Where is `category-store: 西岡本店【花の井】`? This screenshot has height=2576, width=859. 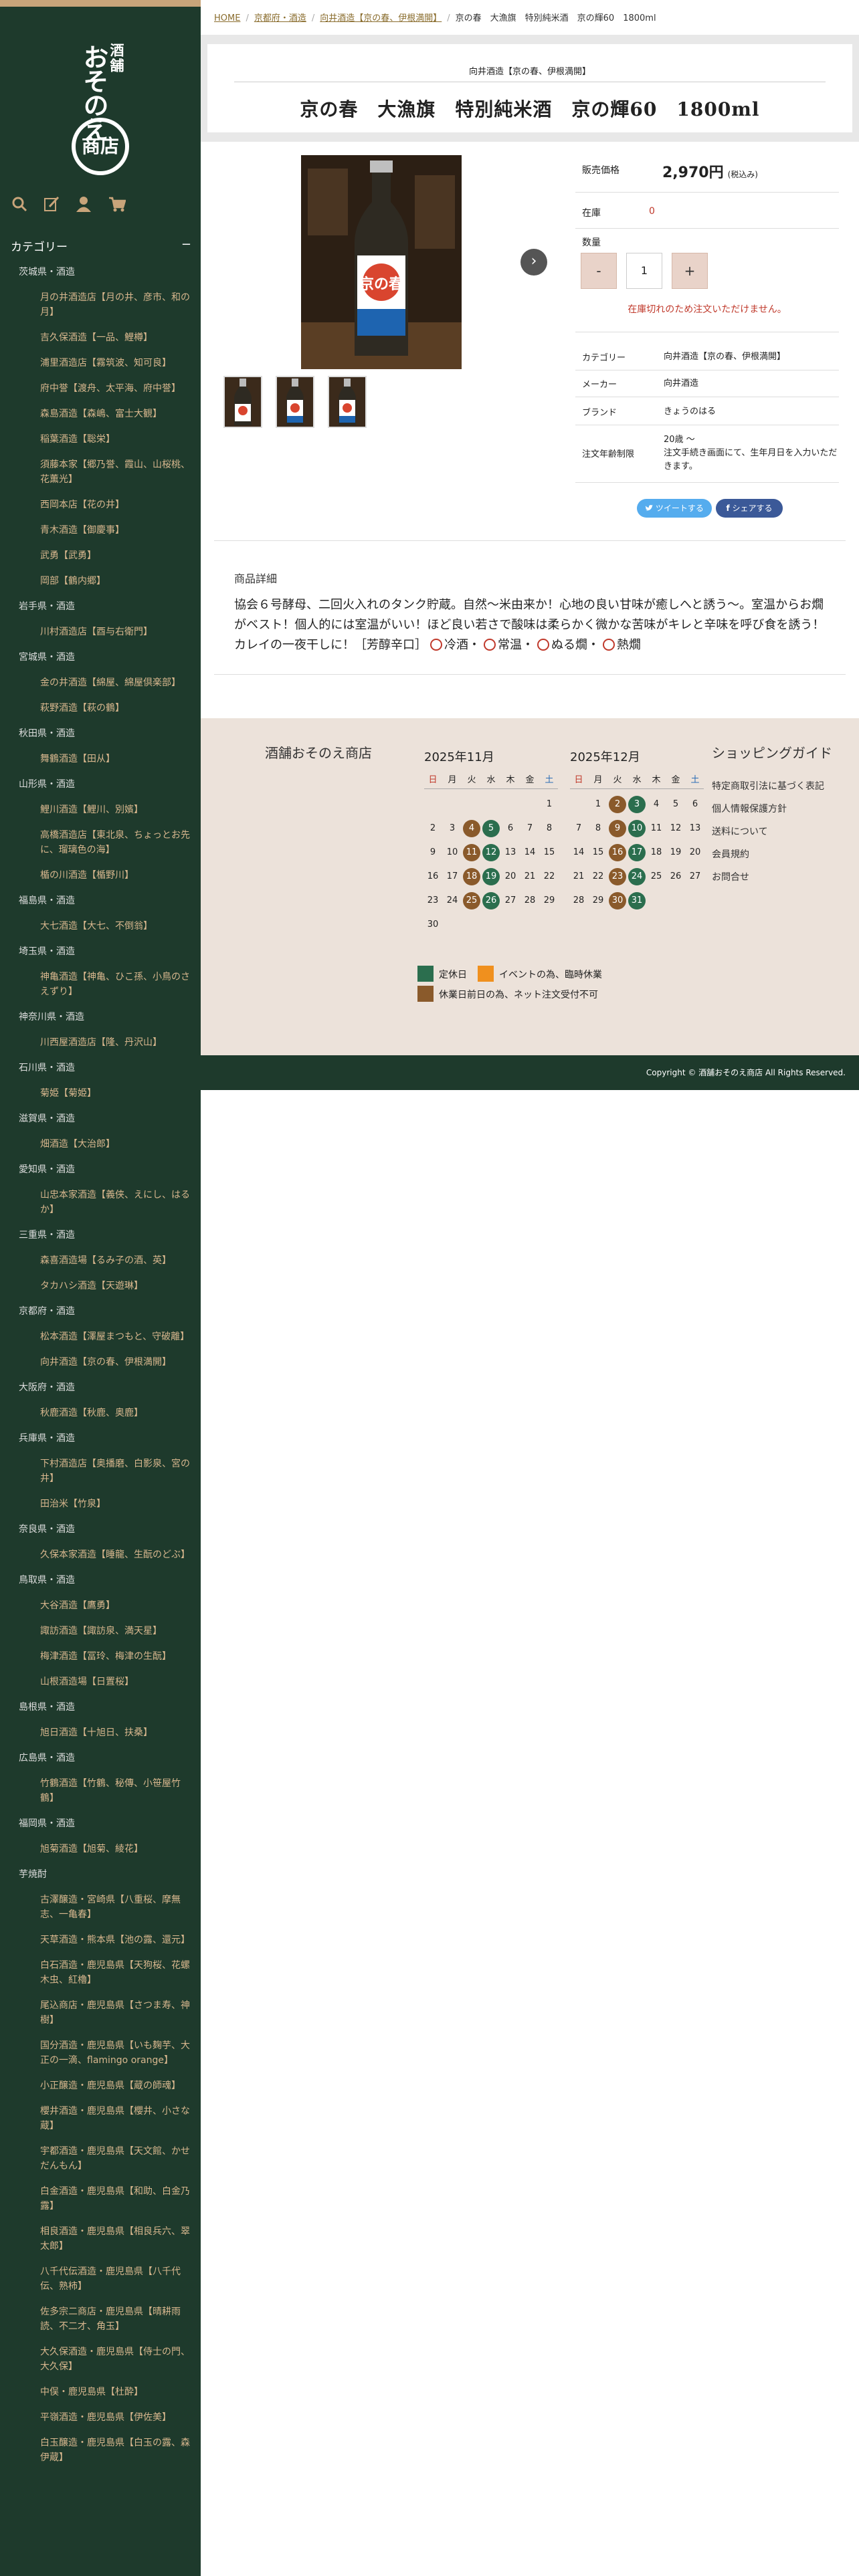
category-store: 西岡本店【花の井】 is located at coordinates (101, 505).